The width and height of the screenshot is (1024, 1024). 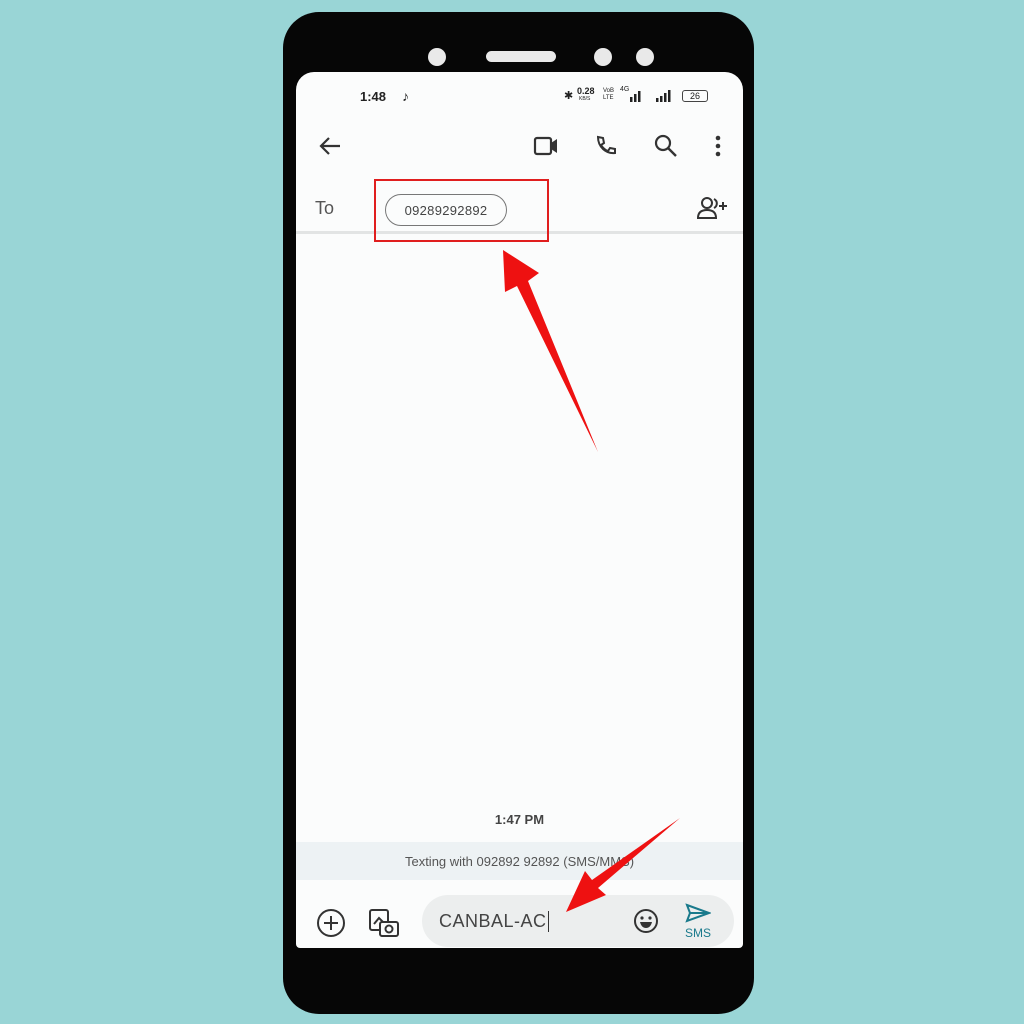 I want to click on annotation-arrows, so click(x=591, y=581).